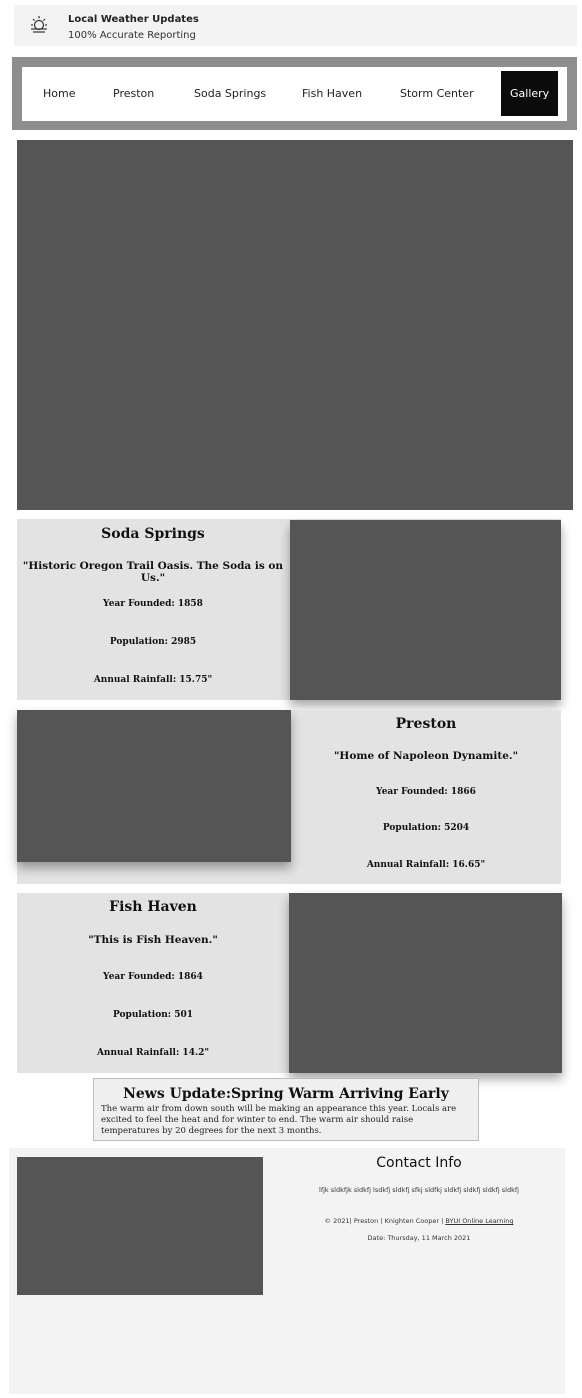 The image size is (582, 1398). What do you see at coordinates (140, 1226) in the screenshot?
I see `footer-image` at bounding box center [140, 1226].